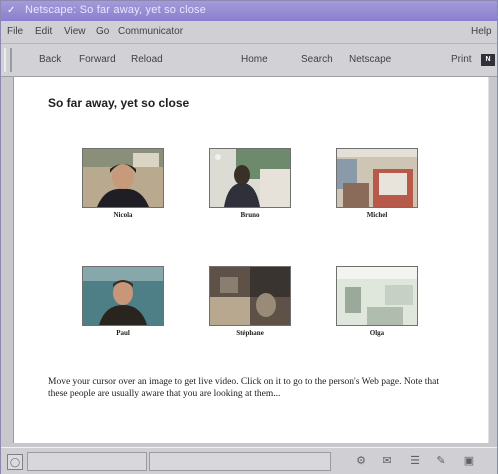 This screenshot has width=498, height=474. Describe the element at coordinates (97, 59) in the screenshot. I see `forward-button: Forward` at that location.